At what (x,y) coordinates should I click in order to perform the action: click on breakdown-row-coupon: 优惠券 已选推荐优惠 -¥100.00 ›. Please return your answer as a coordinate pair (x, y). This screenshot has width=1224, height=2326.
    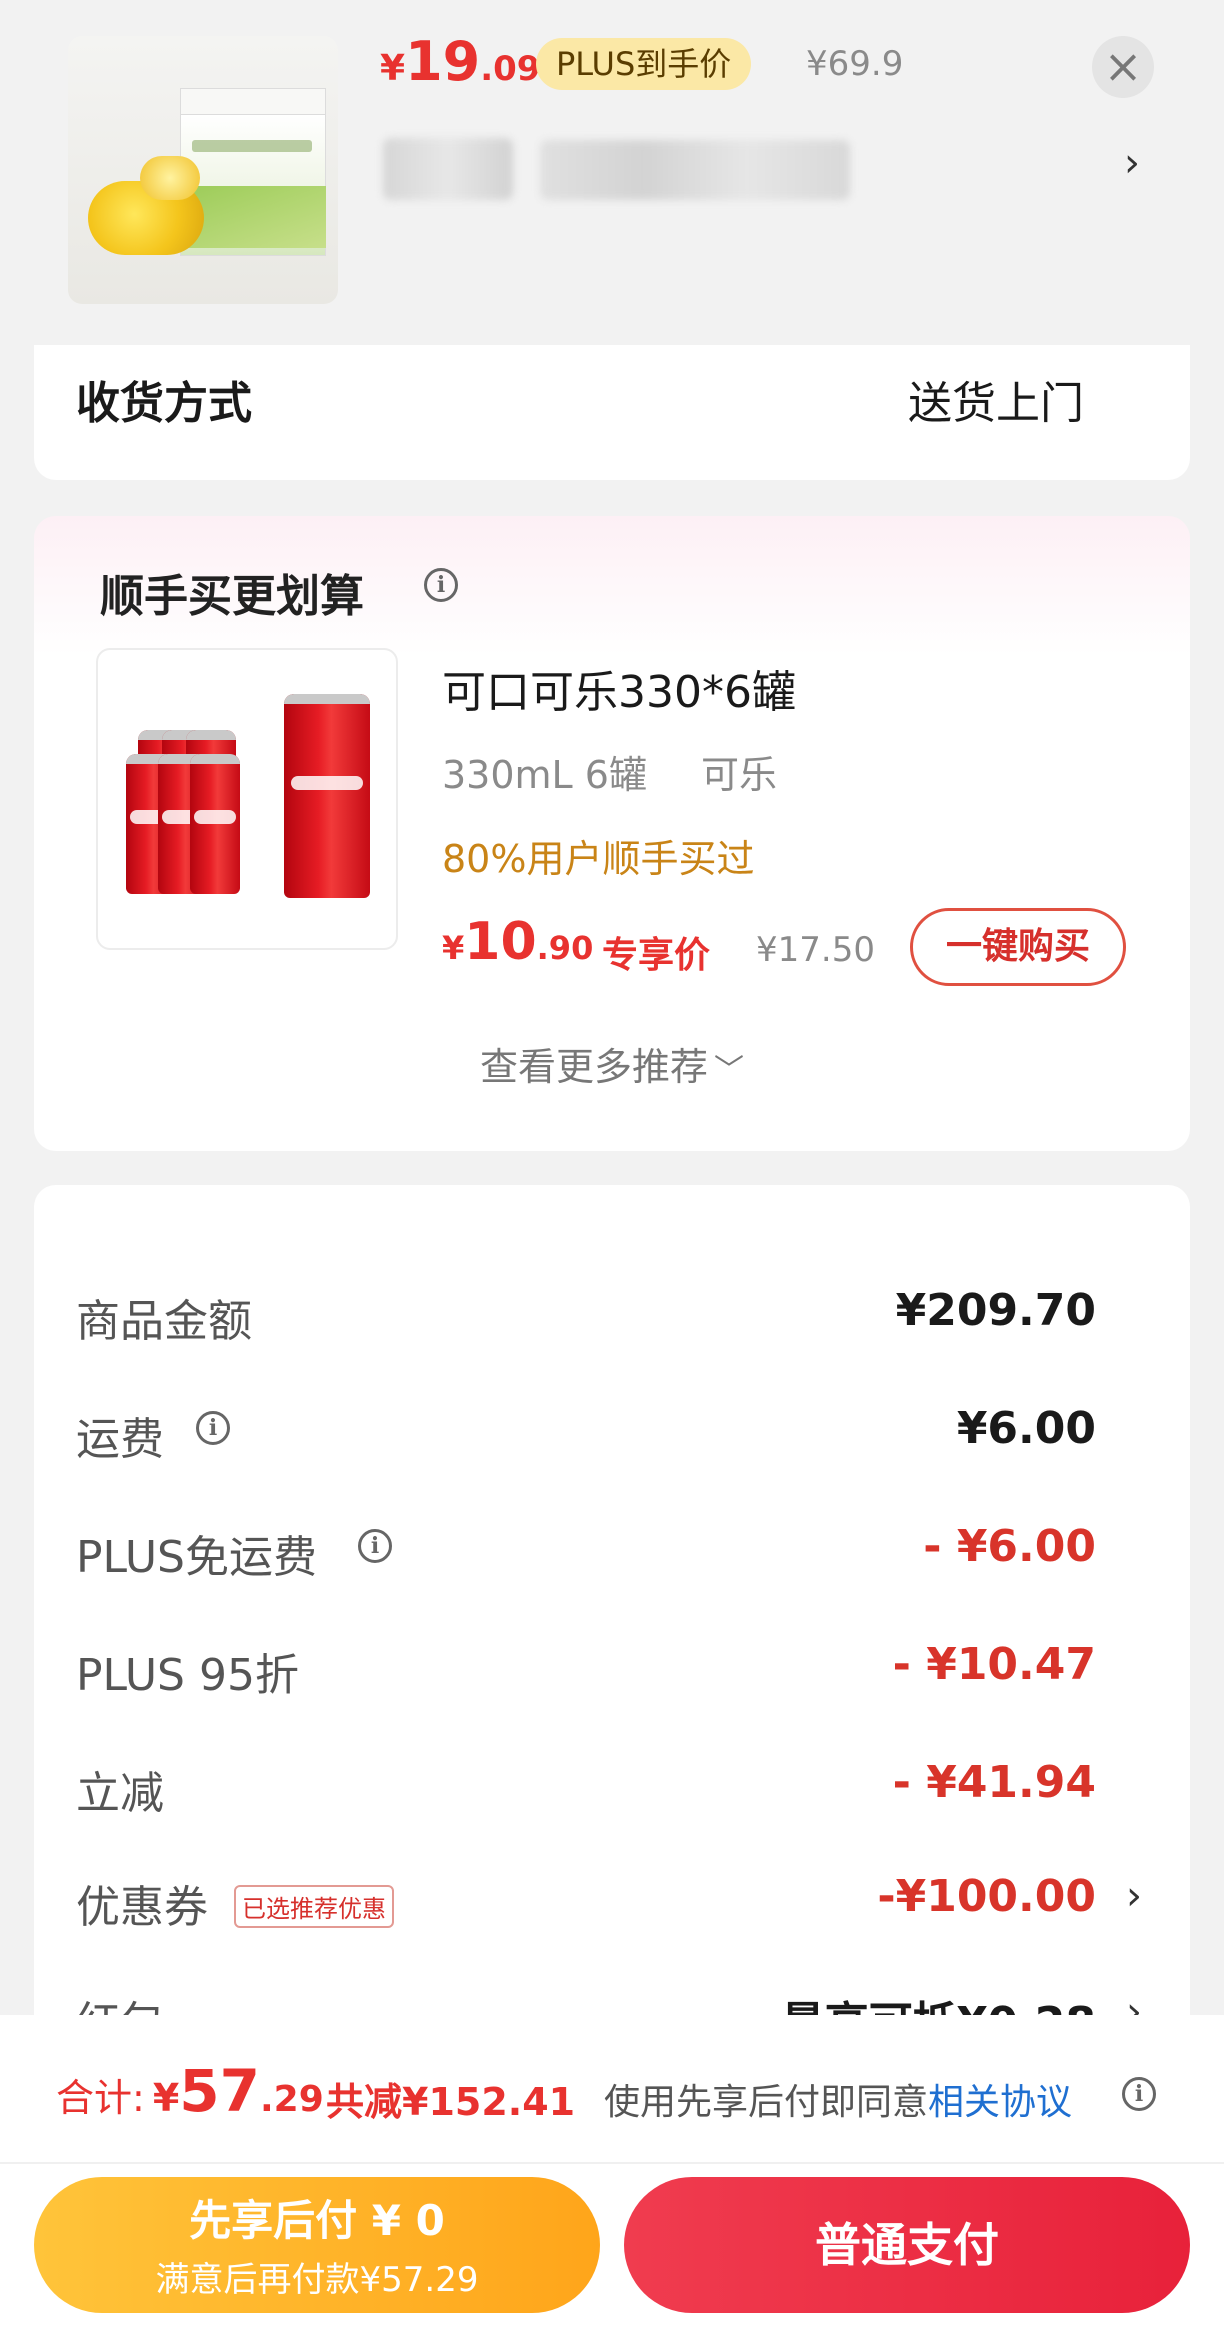
    Looking at the image, I should click on (612, 1897).